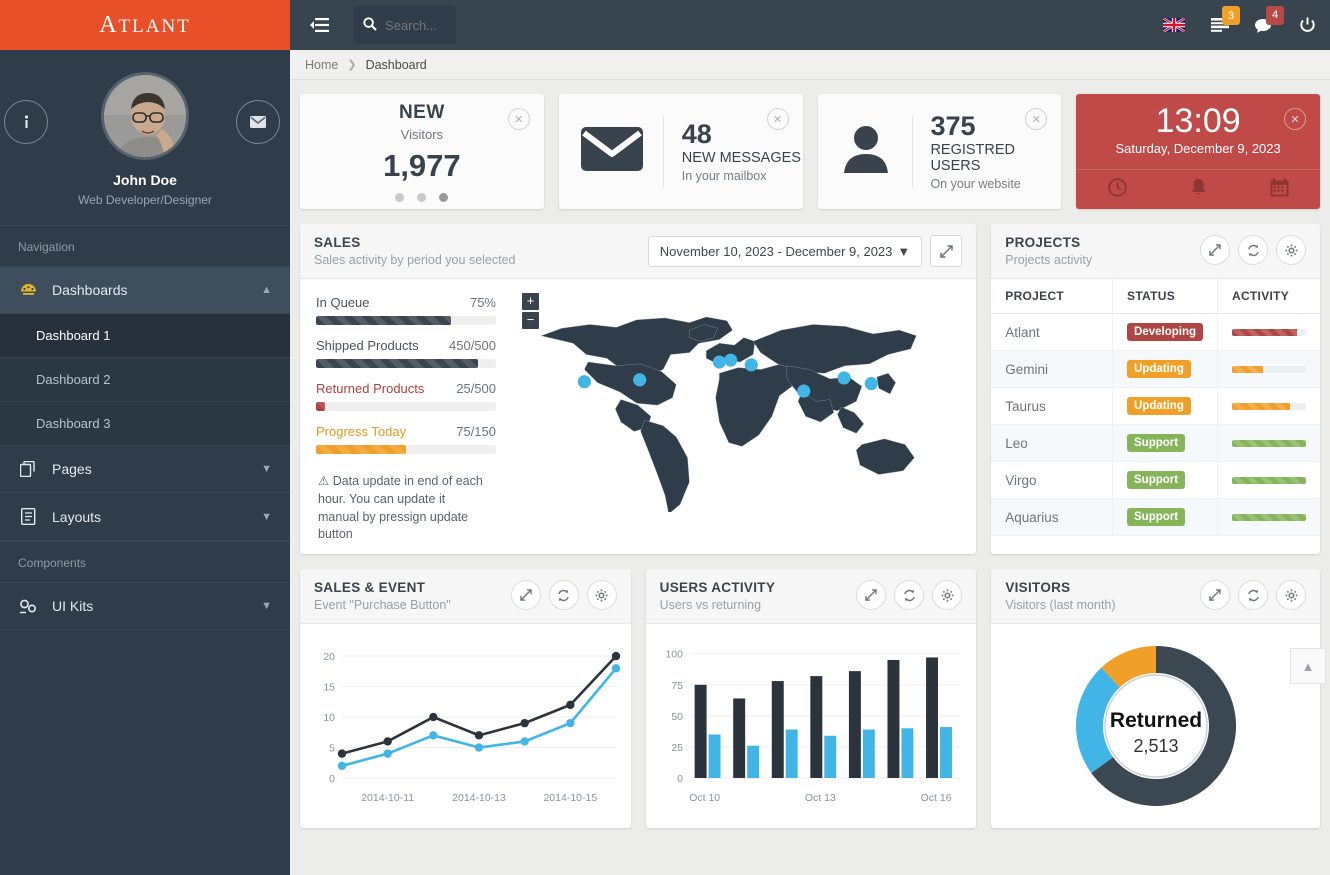 The image size is (1330, 875). What do you see at coordinates (465, 596) in the screenshot?
I see `sales-event-header: SALES & EVENT Event "Purchase Button"` at bounding box center [465, 596].